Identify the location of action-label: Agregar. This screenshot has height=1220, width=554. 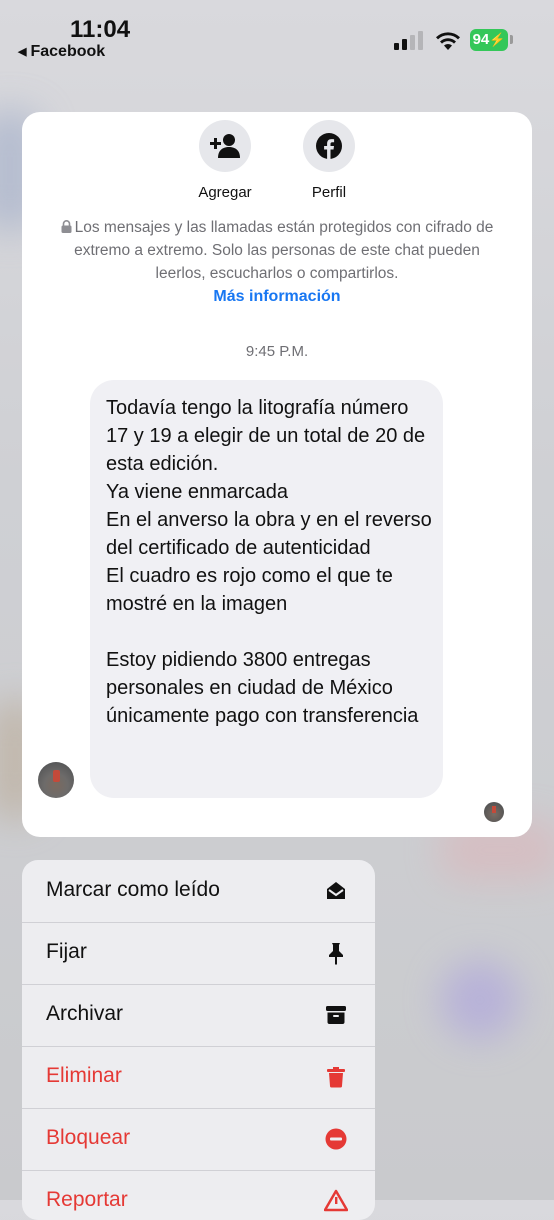
(225, 192).